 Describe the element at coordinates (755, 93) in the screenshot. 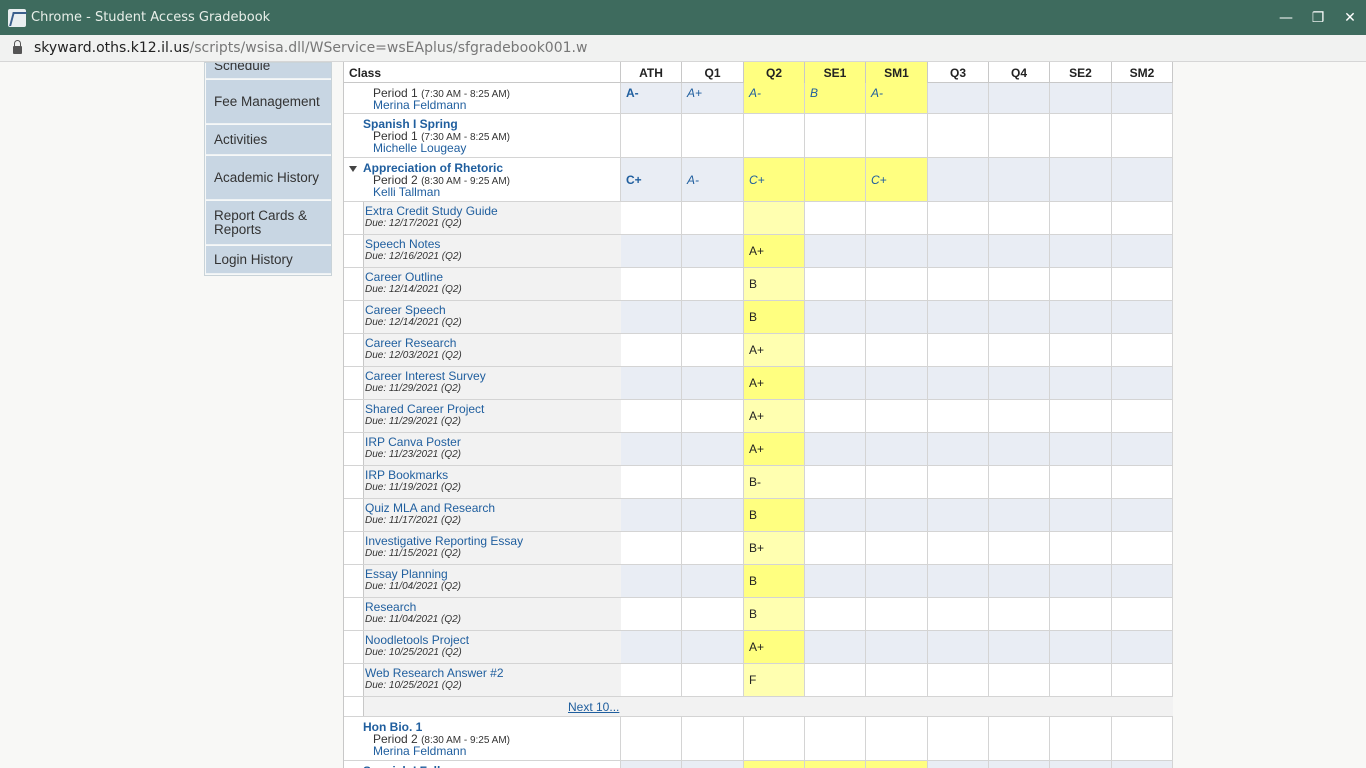

I see `grade-q2: A-` at that location.